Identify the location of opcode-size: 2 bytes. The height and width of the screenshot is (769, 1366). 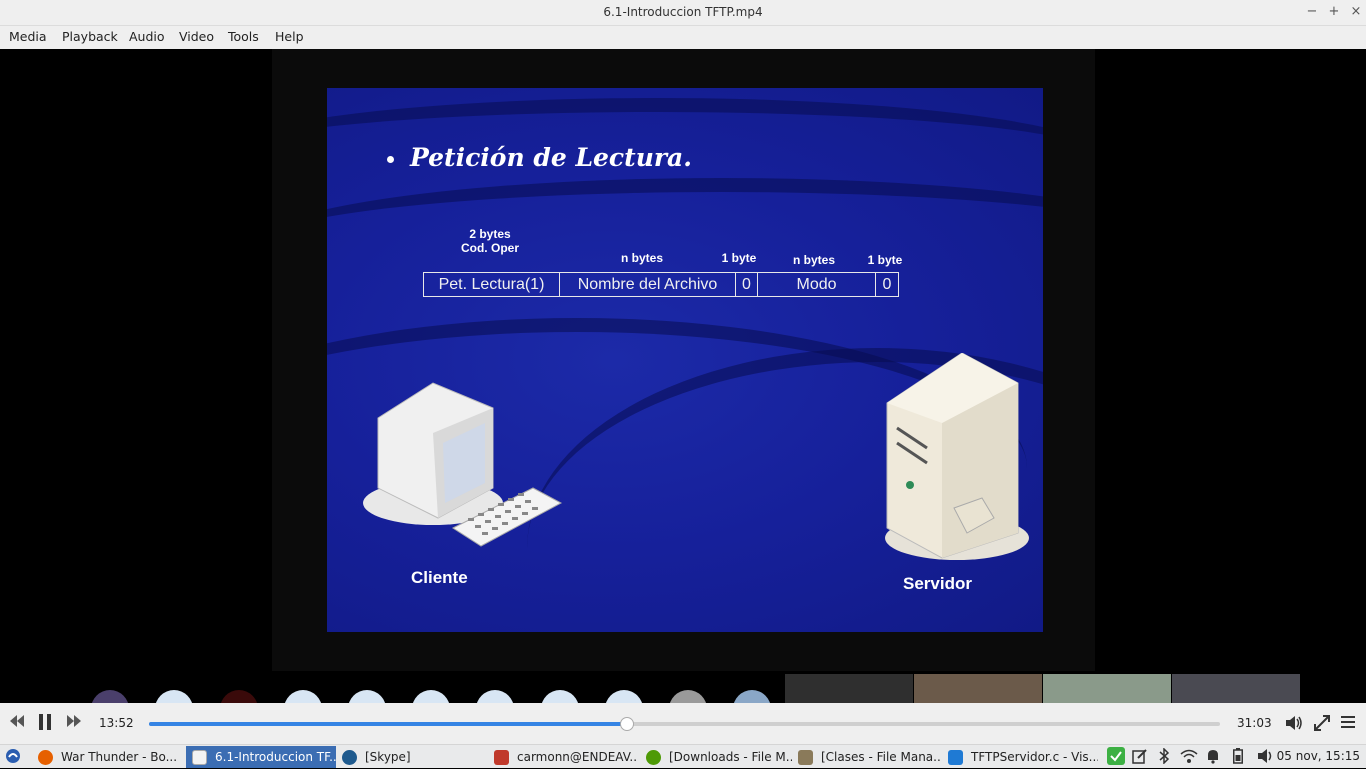
(490, 234).